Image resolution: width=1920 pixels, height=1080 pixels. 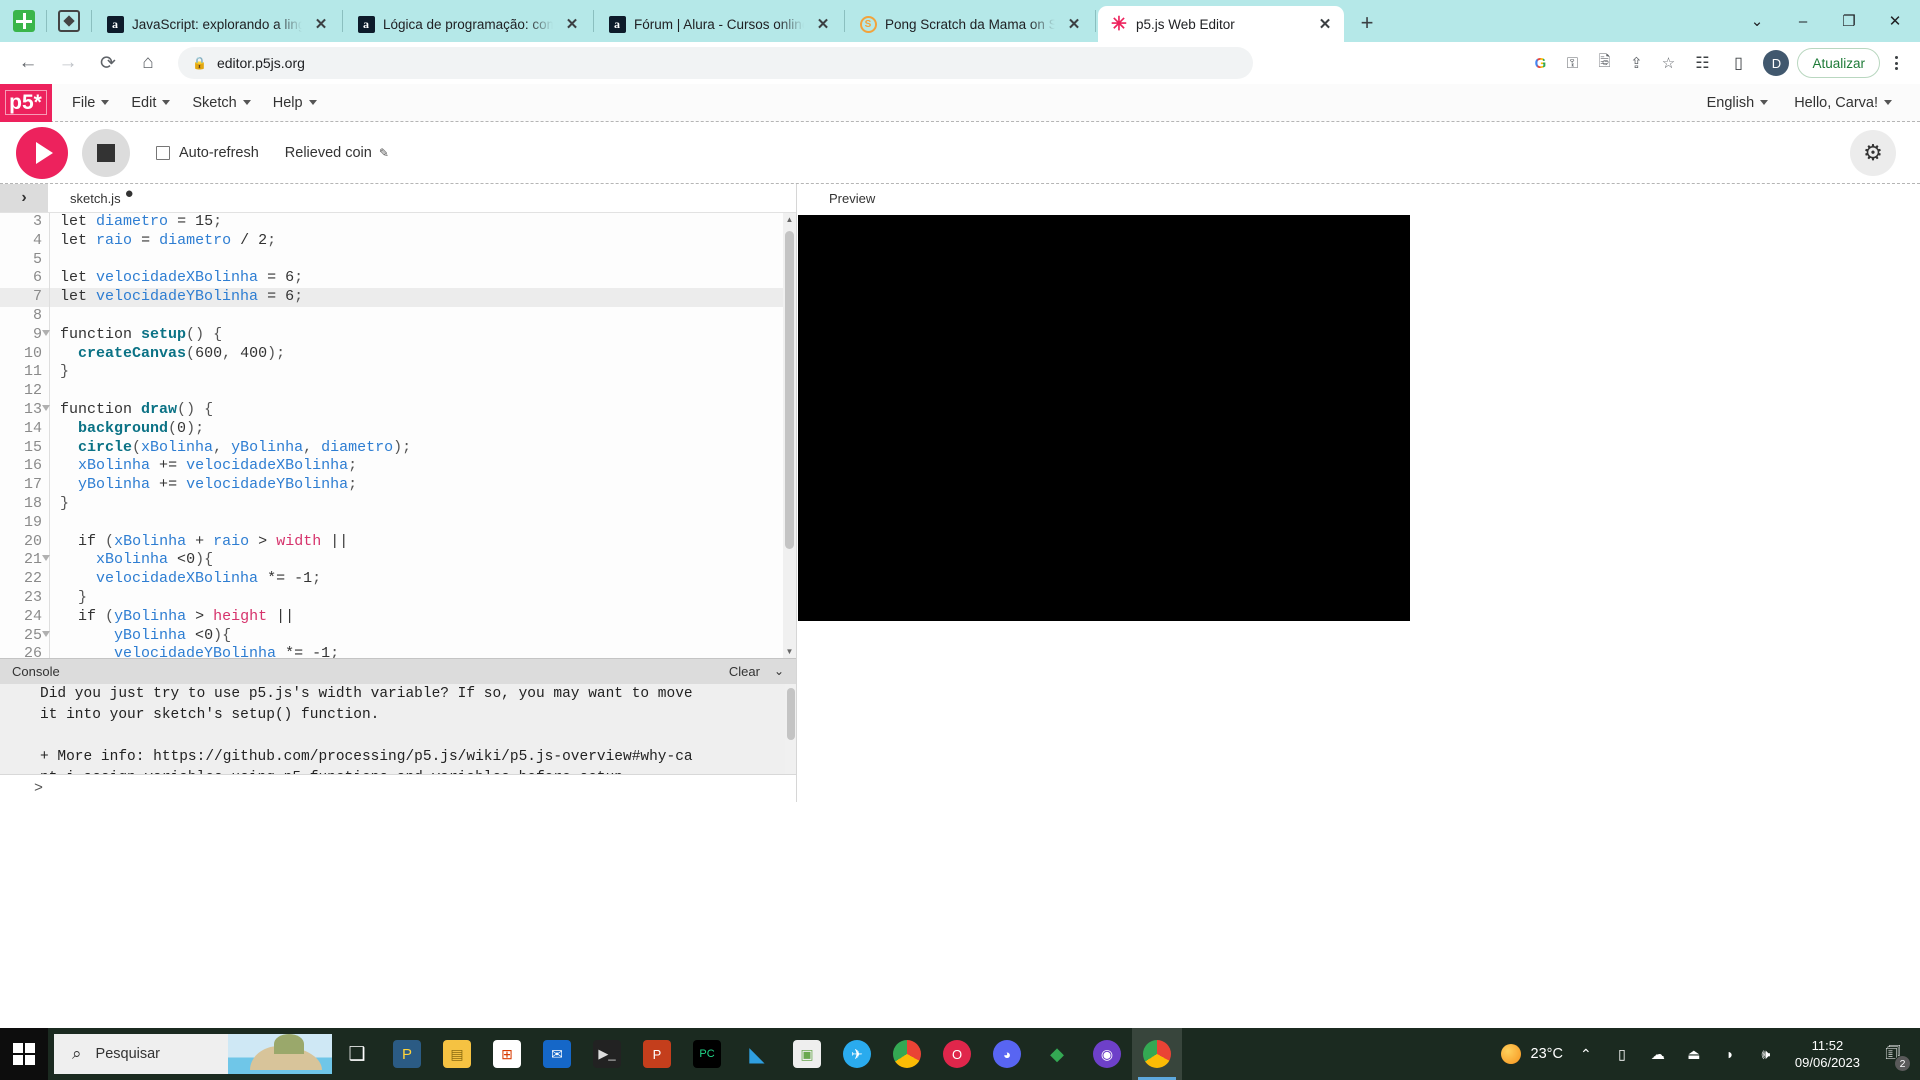 What do you see at coordinates (807, 1054) in the screenshot?
I see `photos-icon: ▣` at bounding box center [807, 1054].